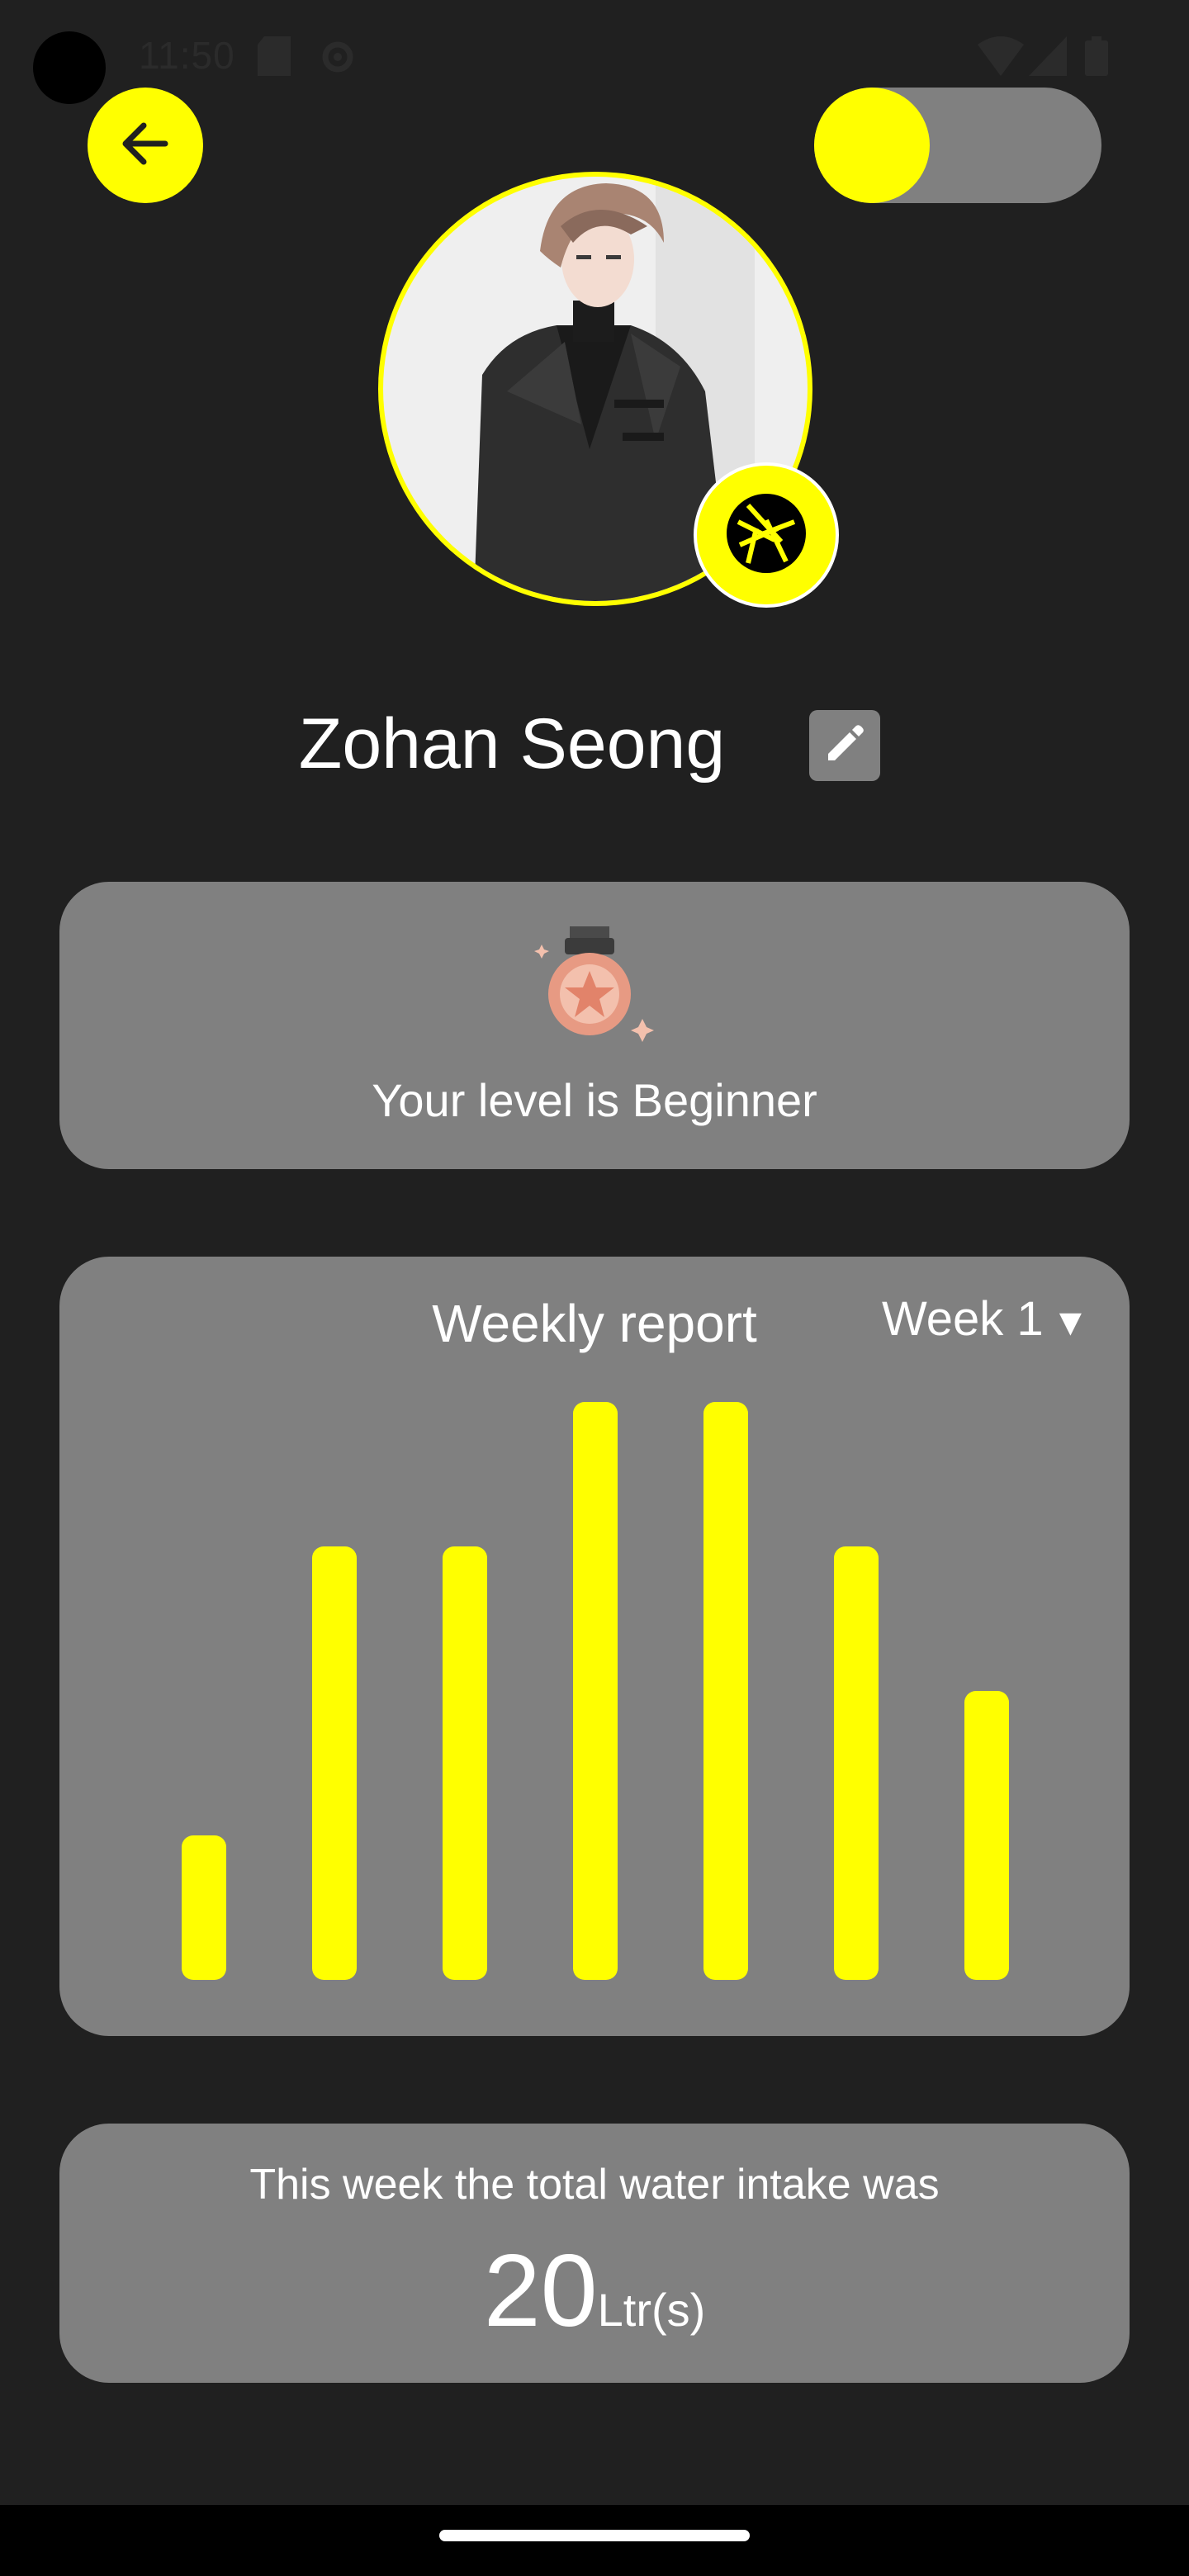 The image size is (1189, 2576). Describe the element at coordinates (540, 2291) in the screenshot. I see `intake-value: 20` at that location.